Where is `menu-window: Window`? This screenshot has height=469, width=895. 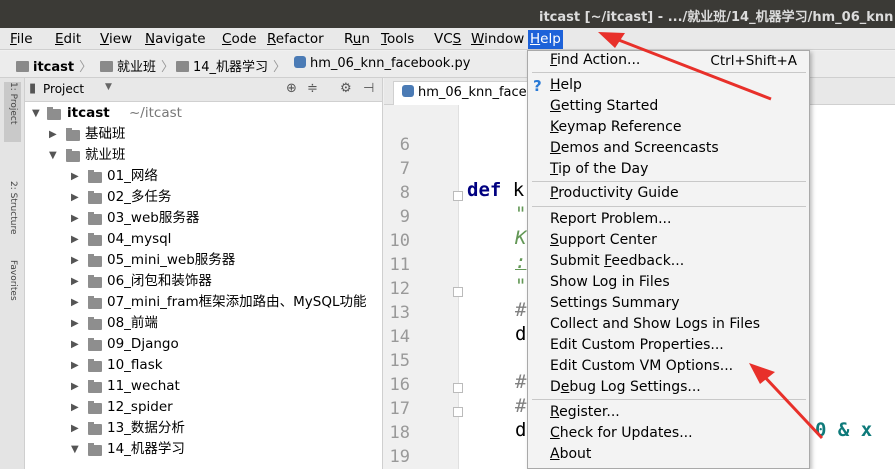 menu-window: Window is located at coordinates (497, 39).